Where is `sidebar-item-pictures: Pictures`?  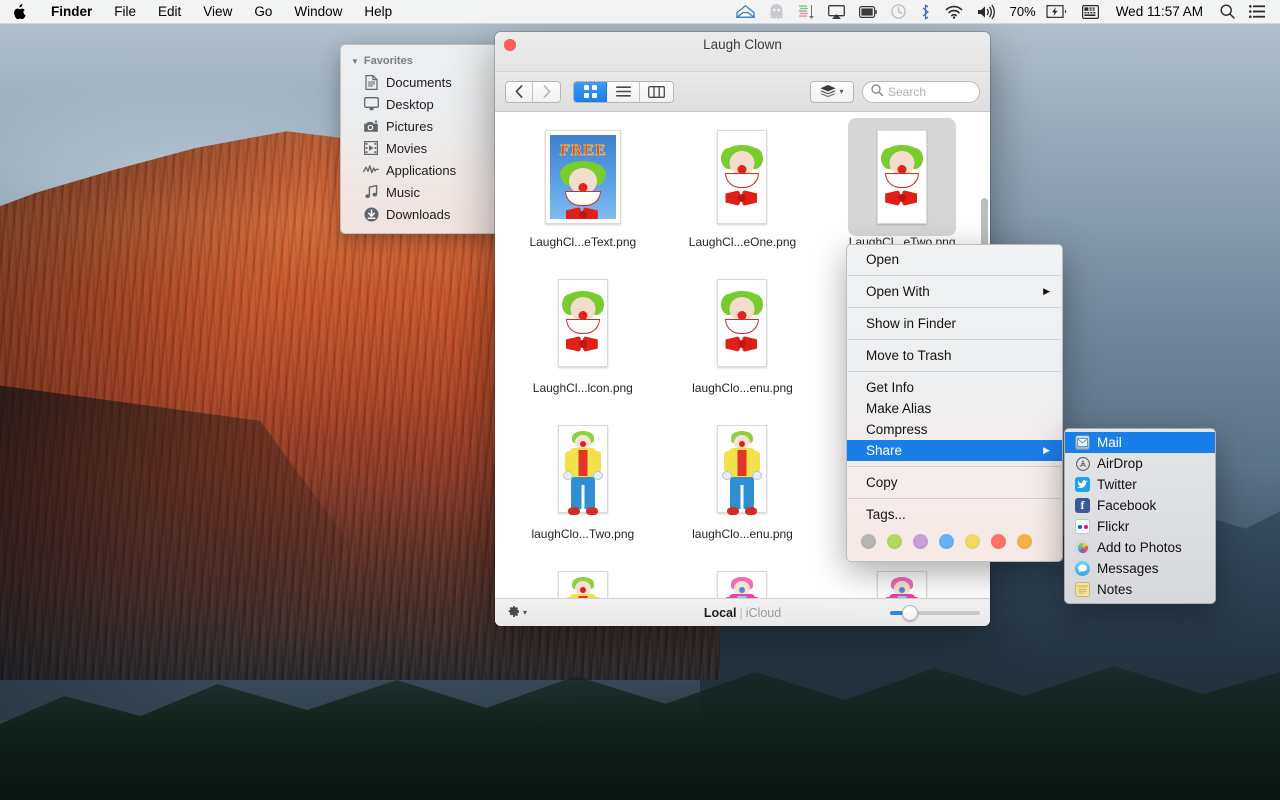 sidebar-item-pictures: Pictures is located at coordinates (420, 126).